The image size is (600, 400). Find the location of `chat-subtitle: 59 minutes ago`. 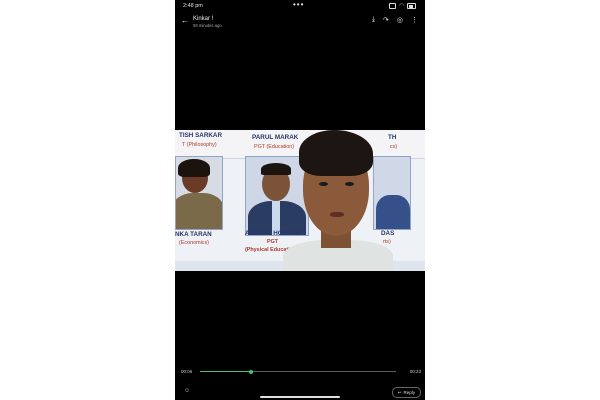

chat-subtitle: 59 minutes ago is located at coordinates (207, 25).